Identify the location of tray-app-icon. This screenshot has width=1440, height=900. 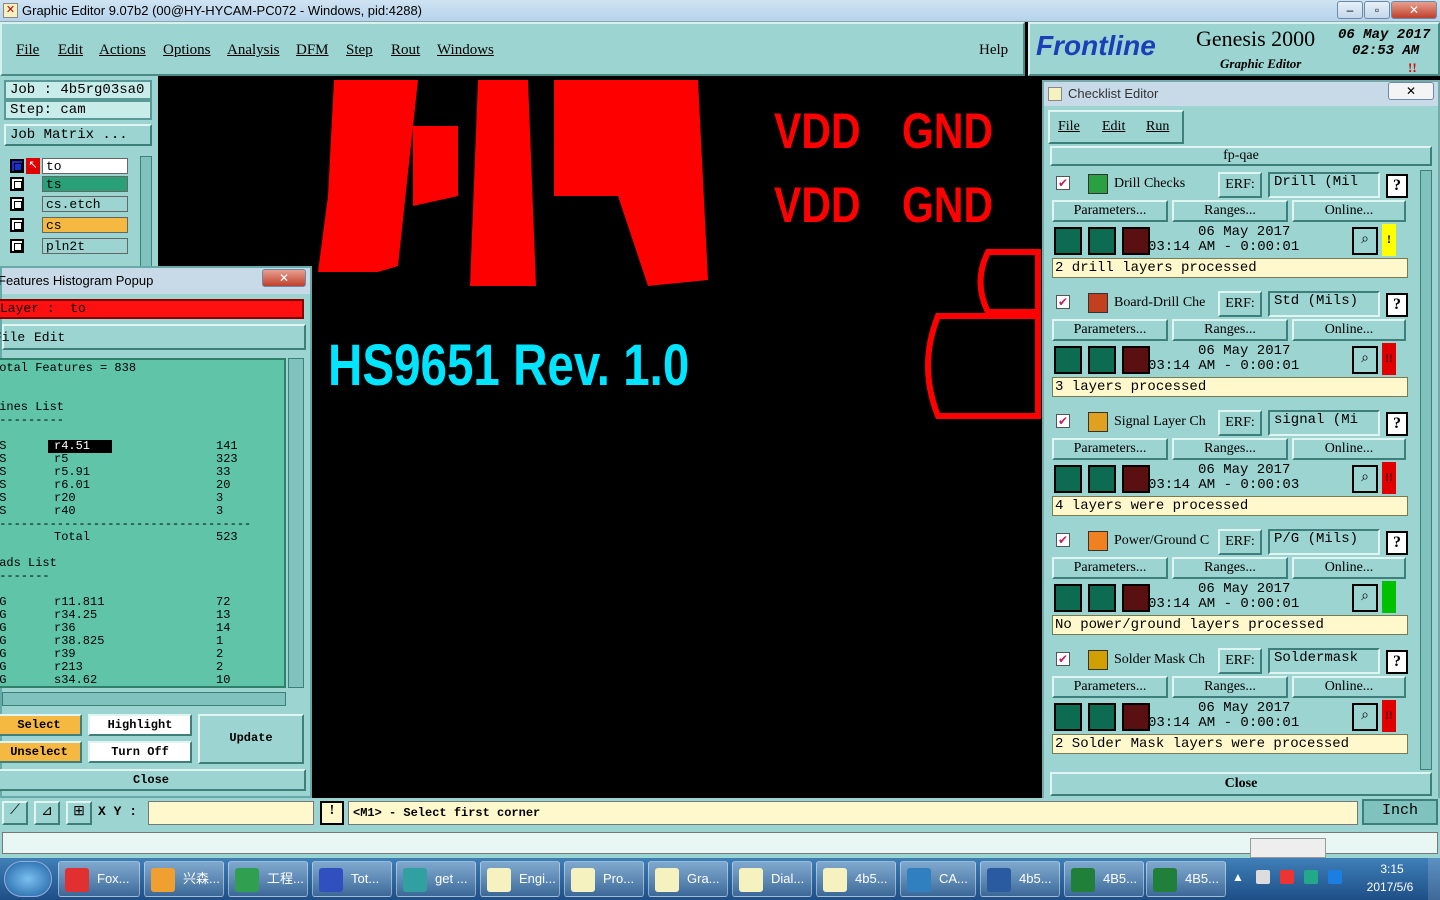
(1335, 877).